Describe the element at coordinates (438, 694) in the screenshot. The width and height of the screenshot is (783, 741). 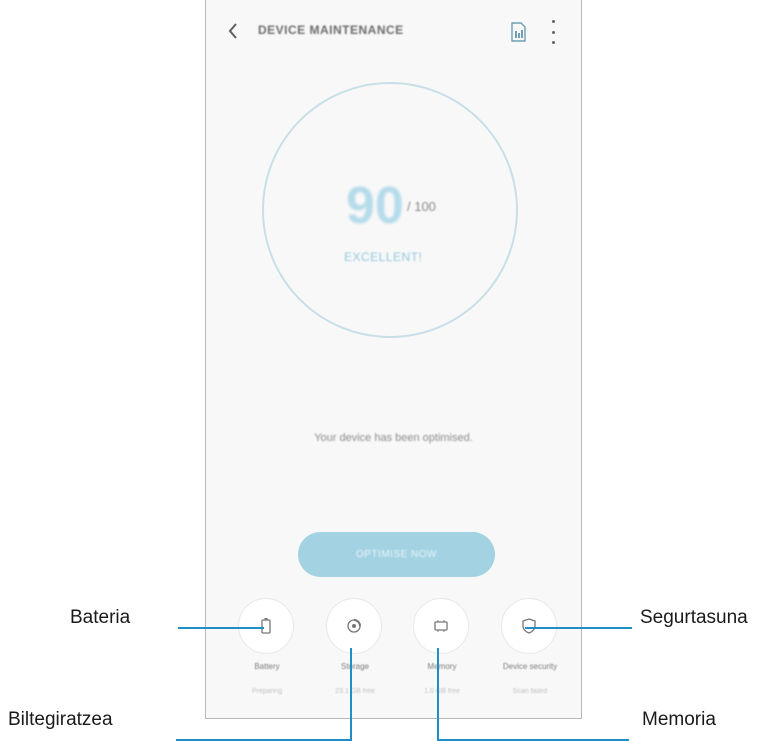
I see `callout-line-memory-vertical` at that location.